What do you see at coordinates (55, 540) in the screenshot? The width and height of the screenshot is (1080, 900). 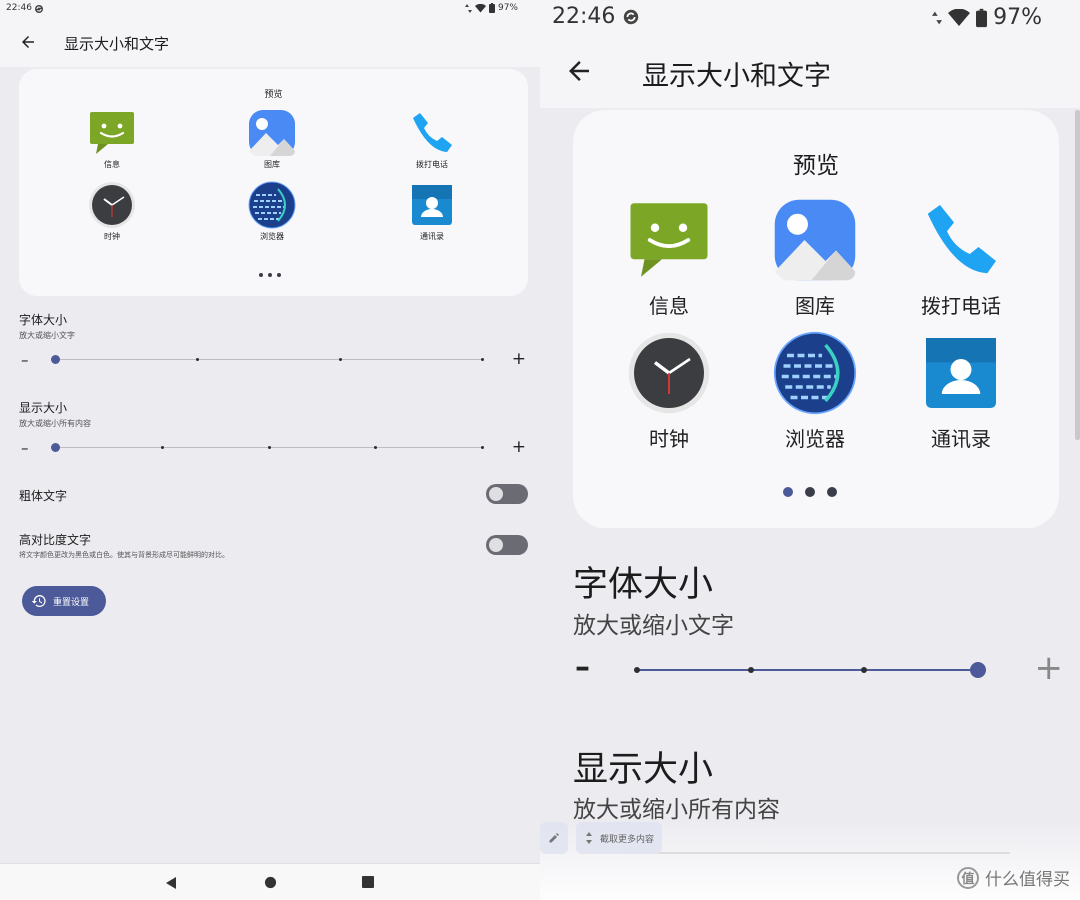 I see `high-contrast-label: 高对比度文字` at bounding box center [55, 540].